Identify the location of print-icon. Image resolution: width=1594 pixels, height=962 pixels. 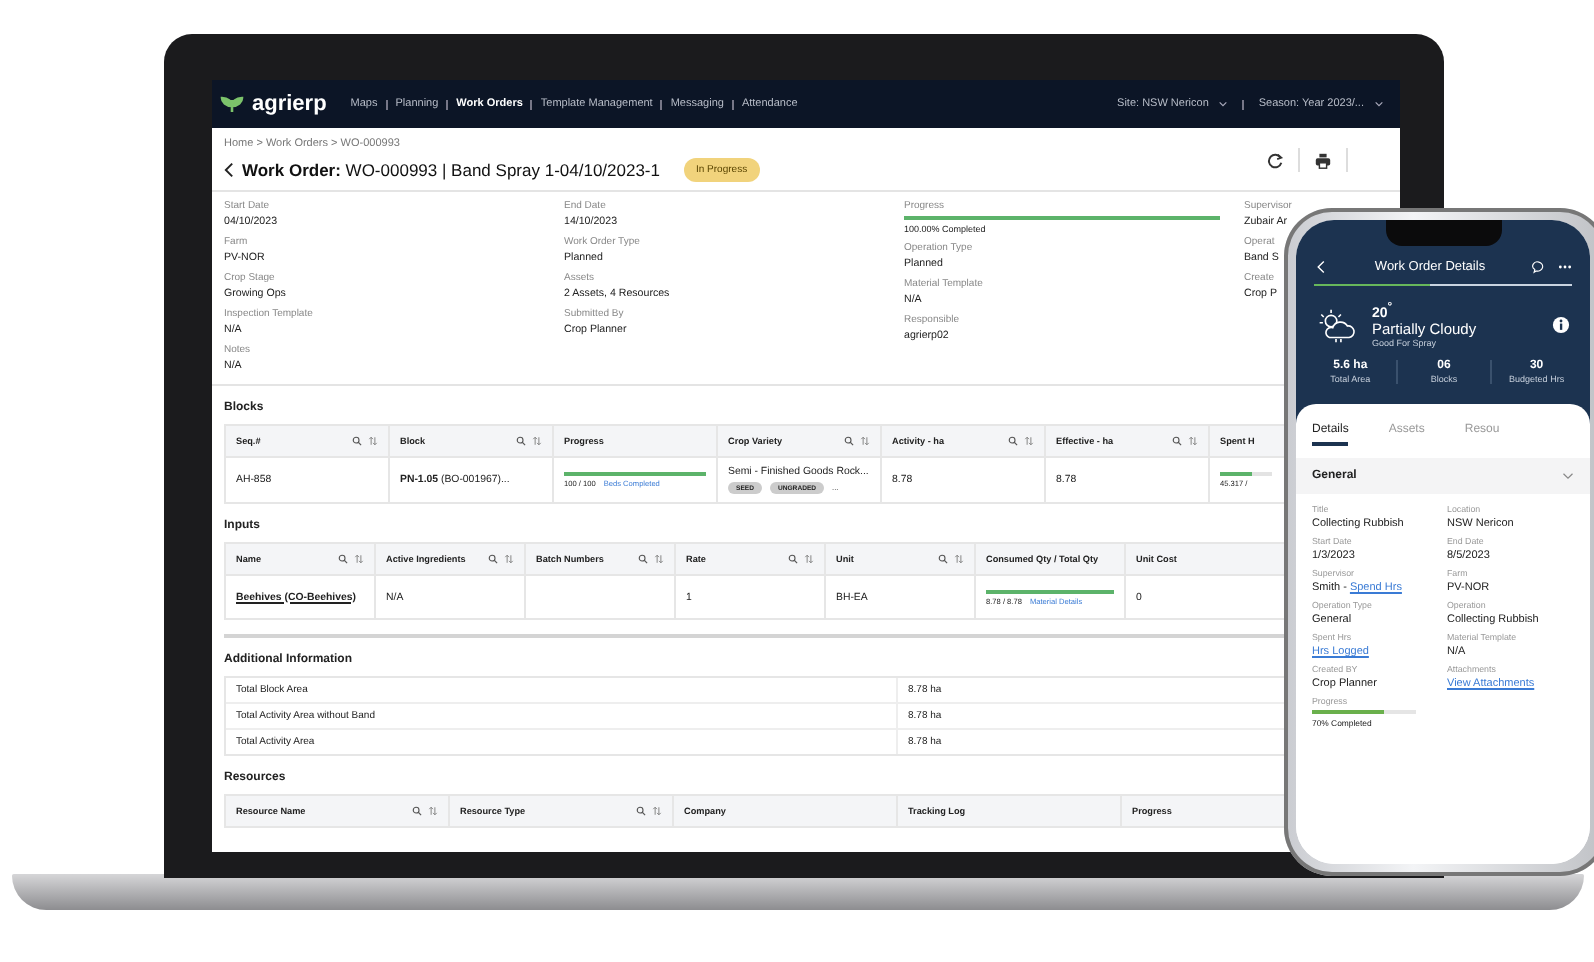
(1323, 160).